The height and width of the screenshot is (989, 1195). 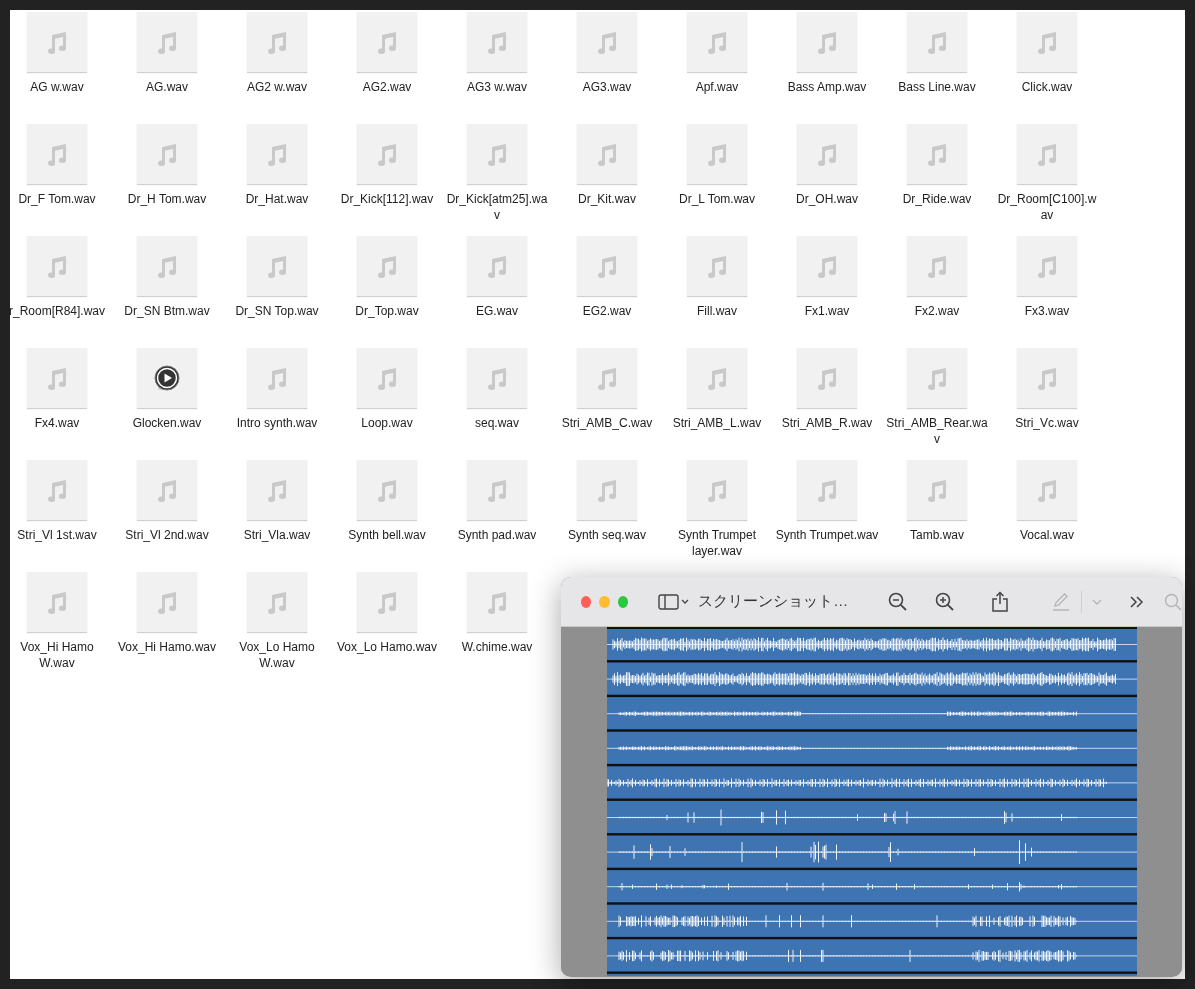 What do you see at coordinates (1000, 601) in the screenshot?
I see `share-icon` at bounding box center [1000, 601].